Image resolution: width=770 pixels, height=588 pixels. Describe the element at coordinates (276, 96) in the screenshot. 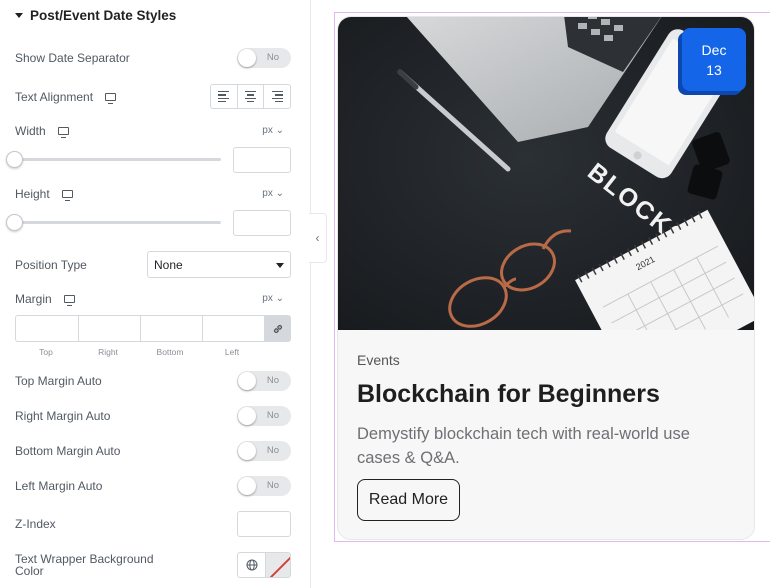

I see `align-right-icon` at that location.